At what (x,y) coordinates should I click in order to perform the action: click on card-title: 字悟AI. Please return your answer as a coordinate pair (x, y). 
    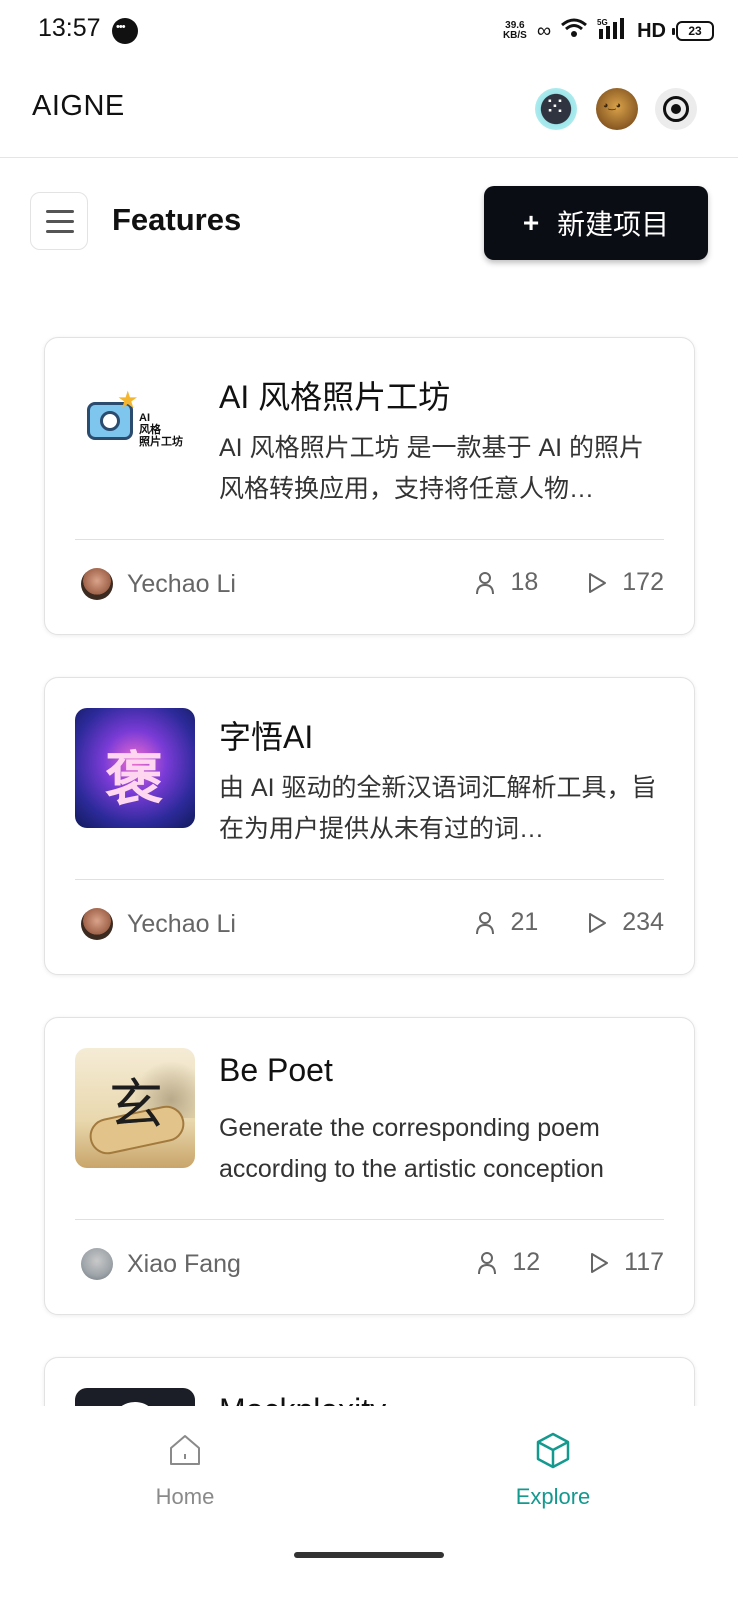
    Looking at the image, I should click on (266, 737).